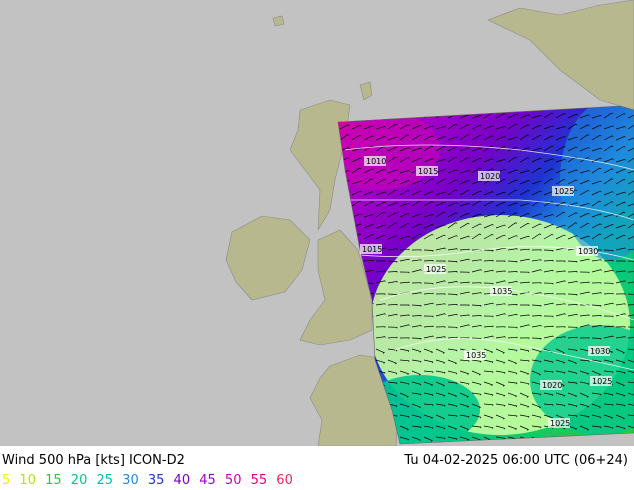  What do you see at coordinates (278, 21) in the screenshot?
I see `faroe-island` at bounding box center [278, 21].